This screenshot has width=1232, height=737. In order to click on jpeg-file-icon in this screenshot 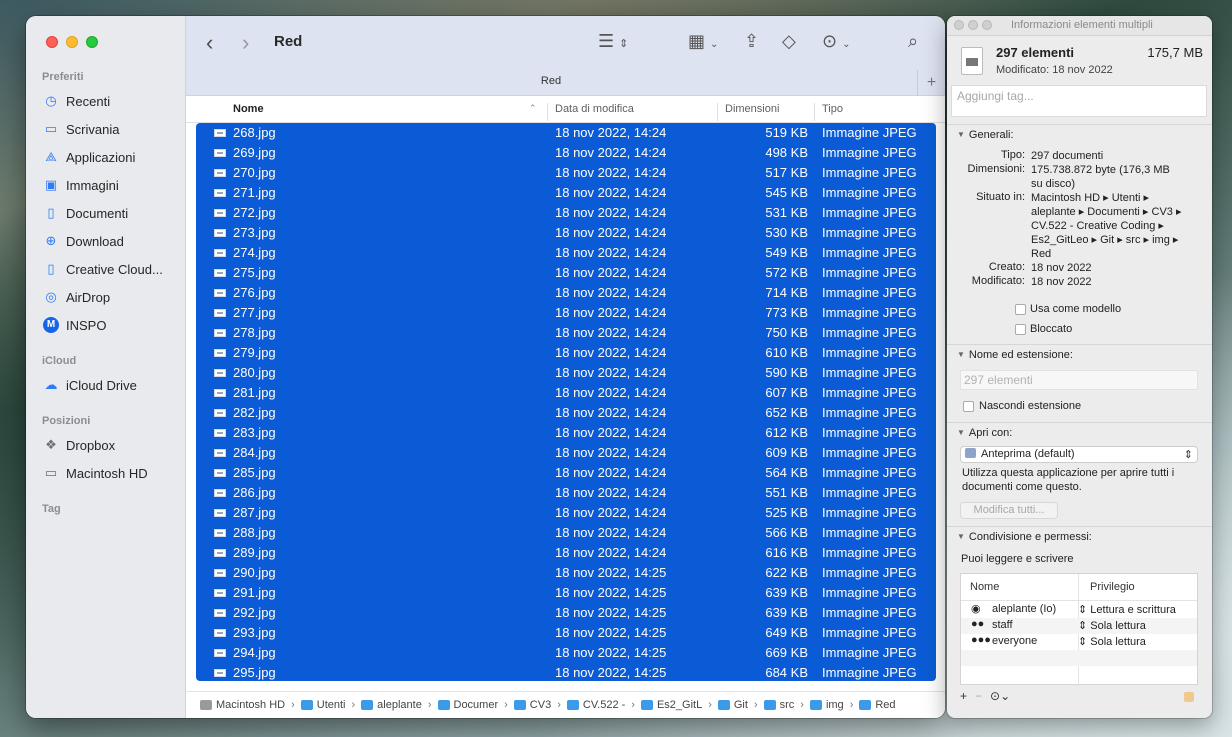, I will do `click(220, 153)`.